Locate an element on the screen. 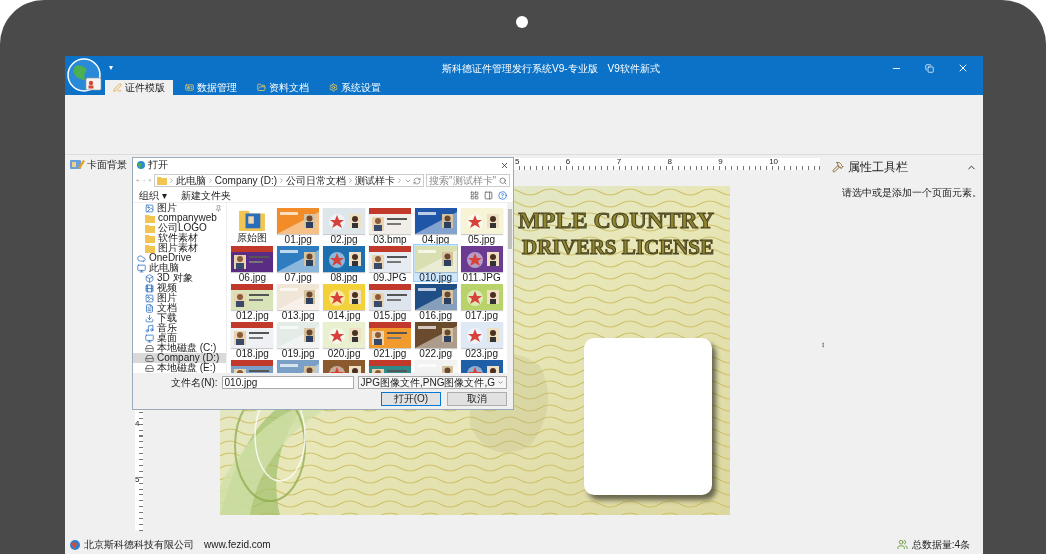 This screenshot has height=554, width=1046. webcam-icon is located at coordinates (522, 22).